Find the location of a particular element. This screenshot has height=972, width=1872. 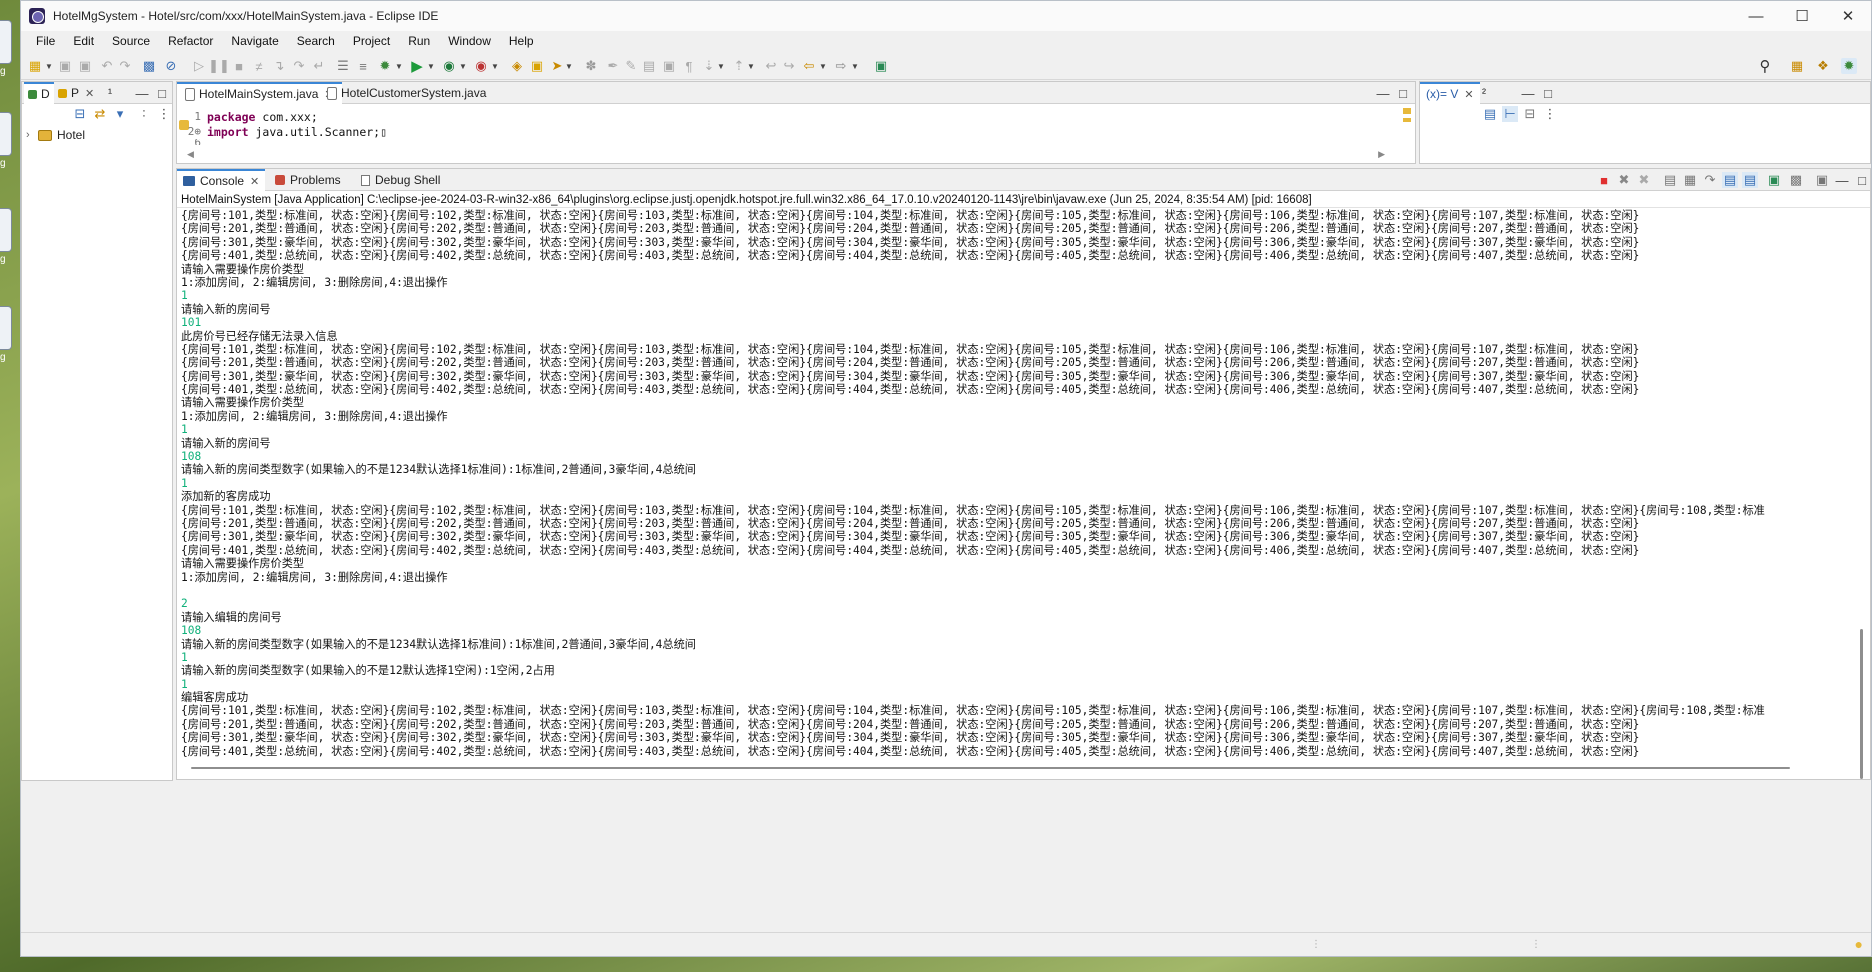

pin-editor-icon: ▣ is located at coordinates (881, 66).